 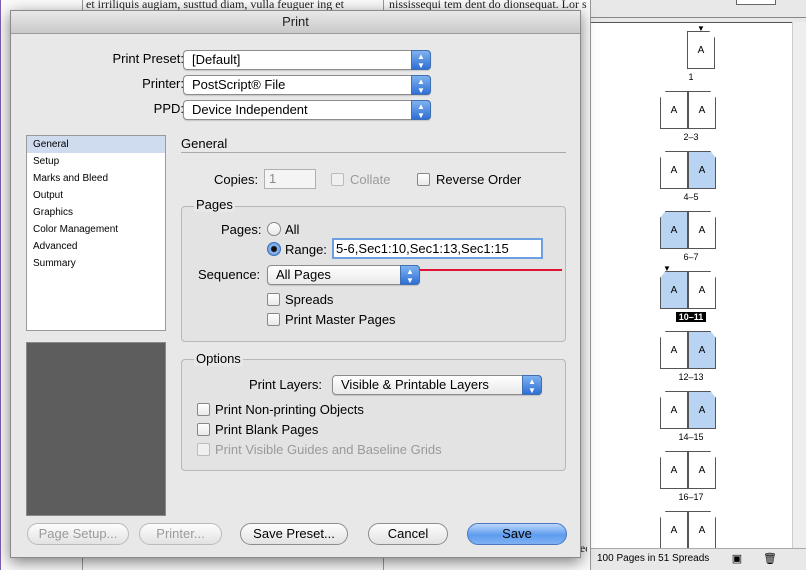 I want to click on dialog-title: Print, so click(x=295, y=22).